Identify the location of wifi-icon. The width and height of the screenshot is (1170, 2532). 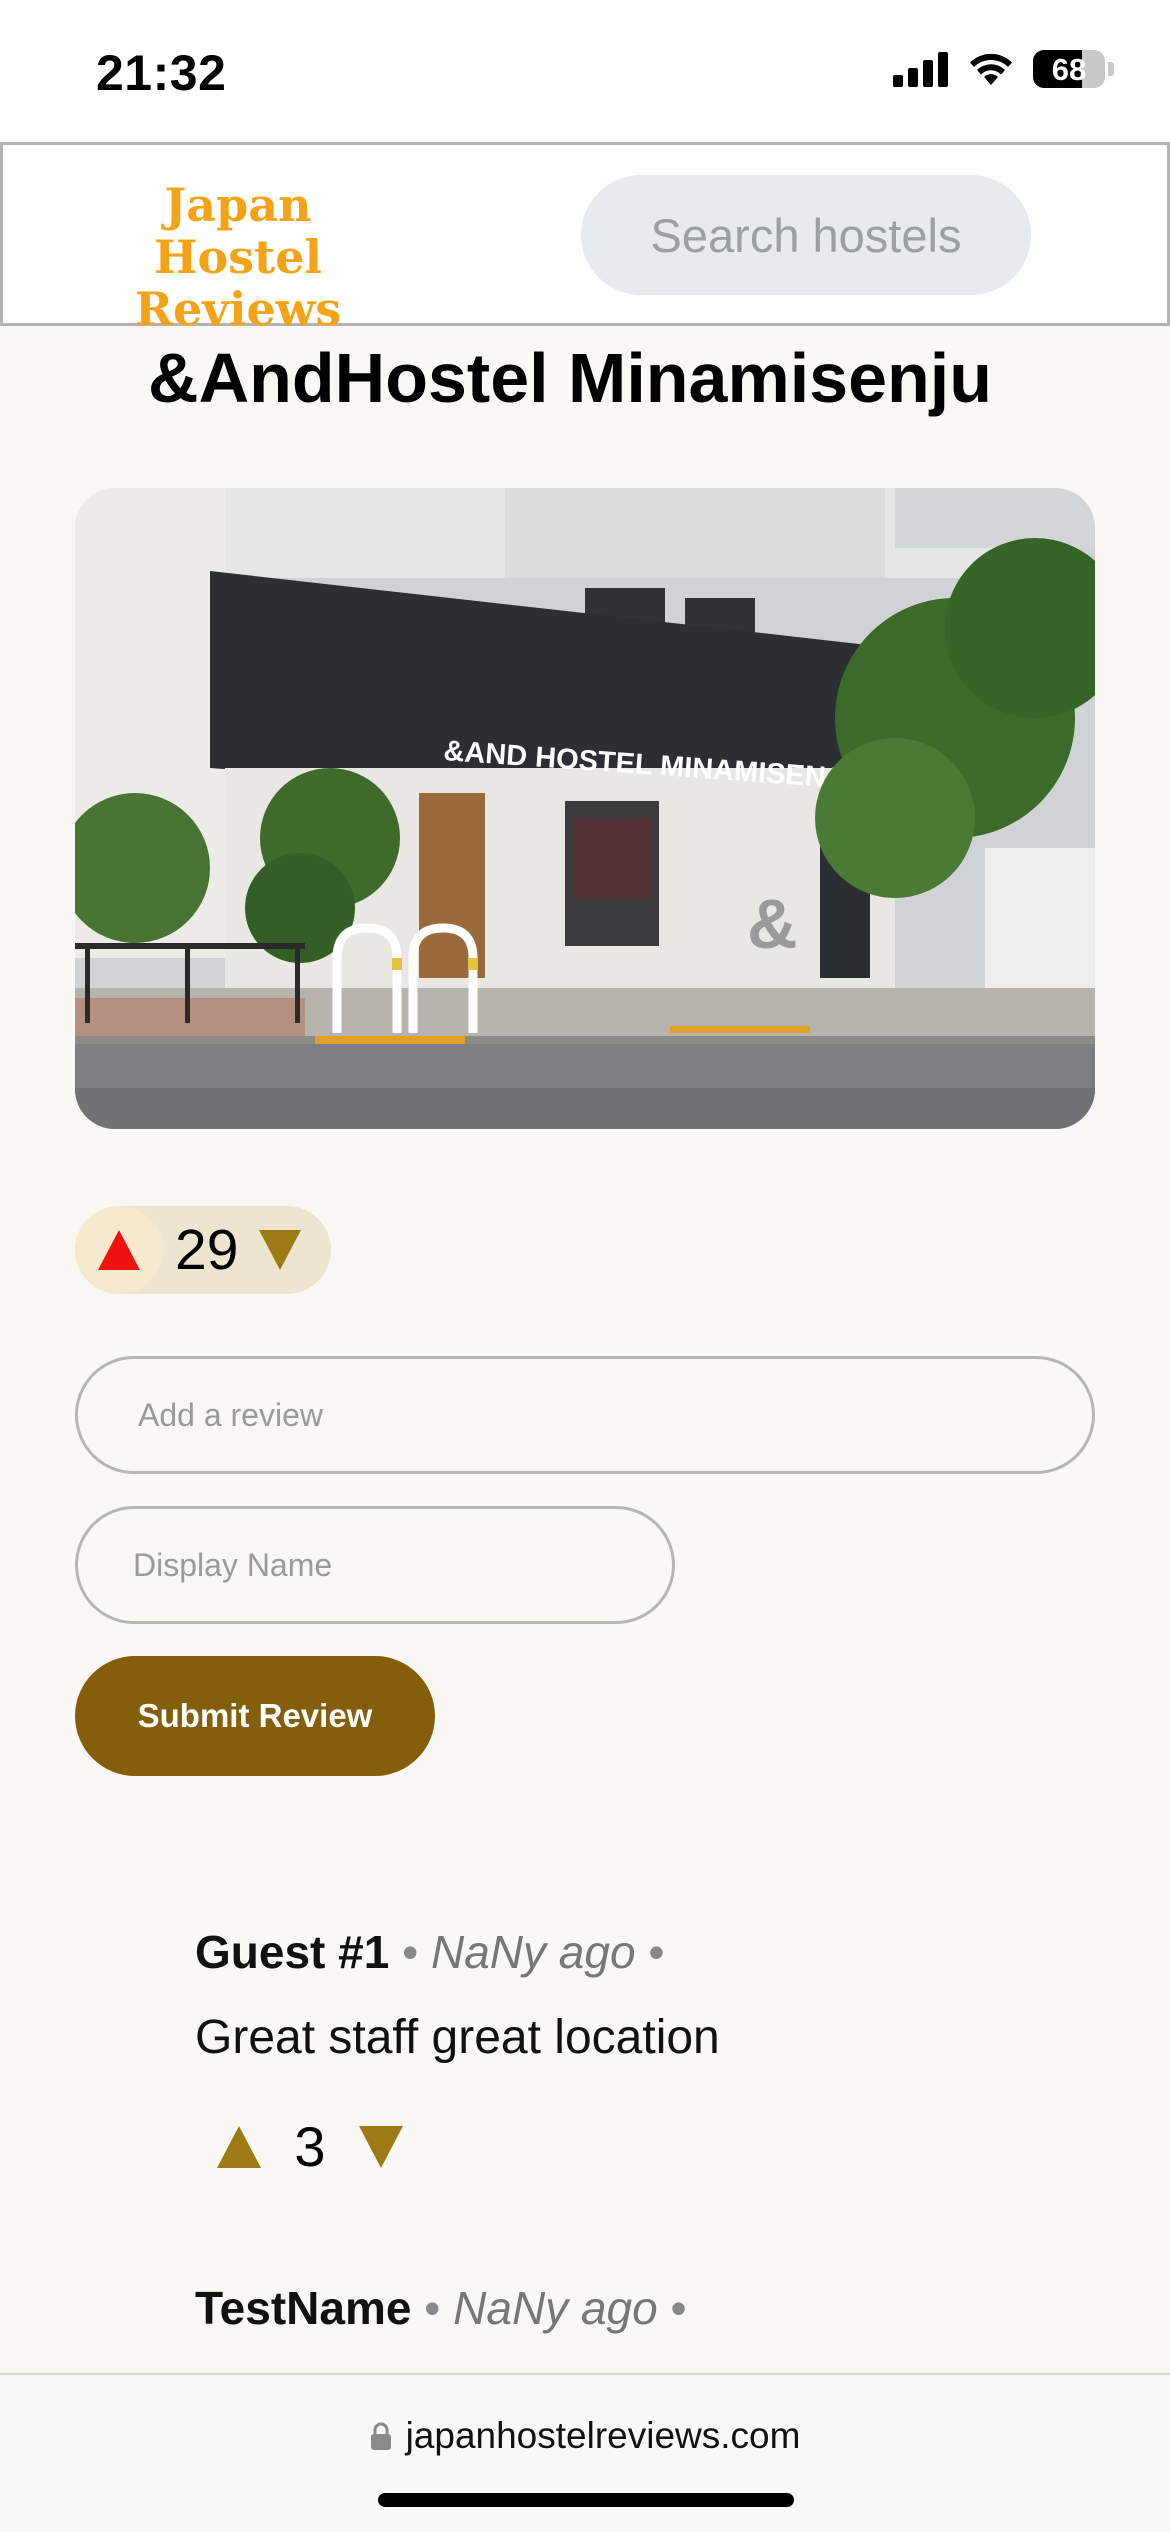
(991, 69).